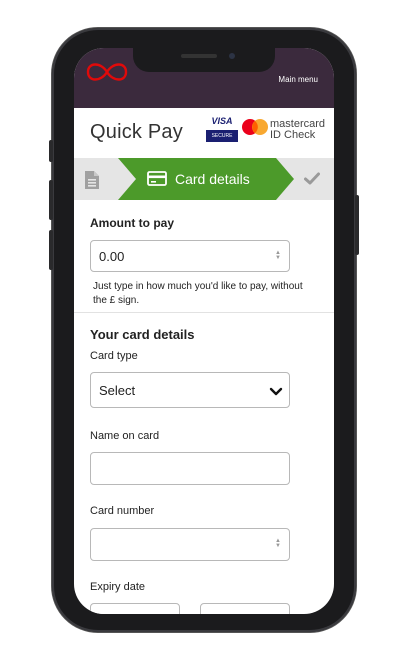  Describe the element at coordinates (357, 225) in the screenshot. I see `phone-button-power` at that location.